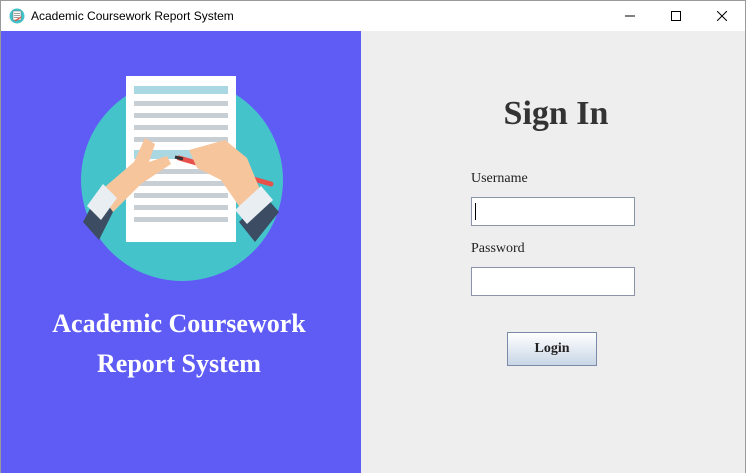  Describe the element at coordinates (498, 248) in the screenshot. I see `password-label: Password` at that location.